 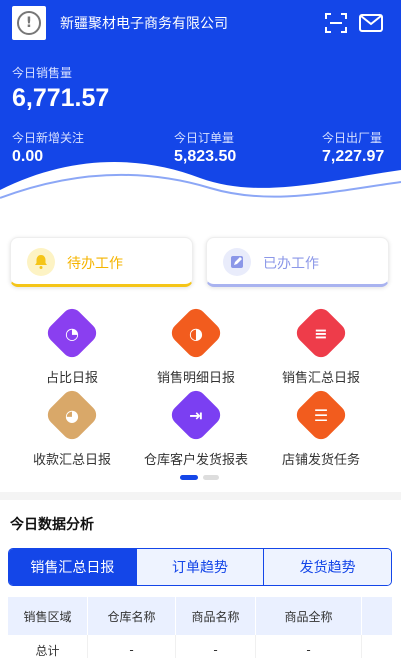 I want to click on tab-shipping-trend: 发货趋势, so click(x=327, y=567).